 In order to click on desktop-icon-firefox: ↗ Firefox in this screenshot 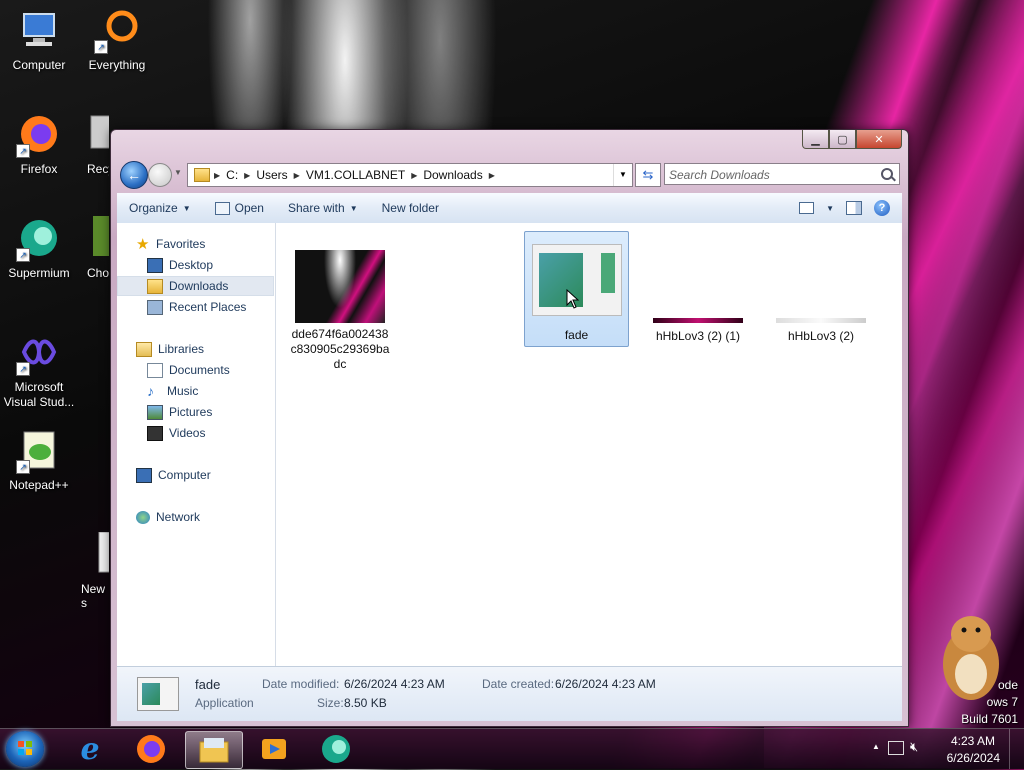, I will do `click(39, 144)`.